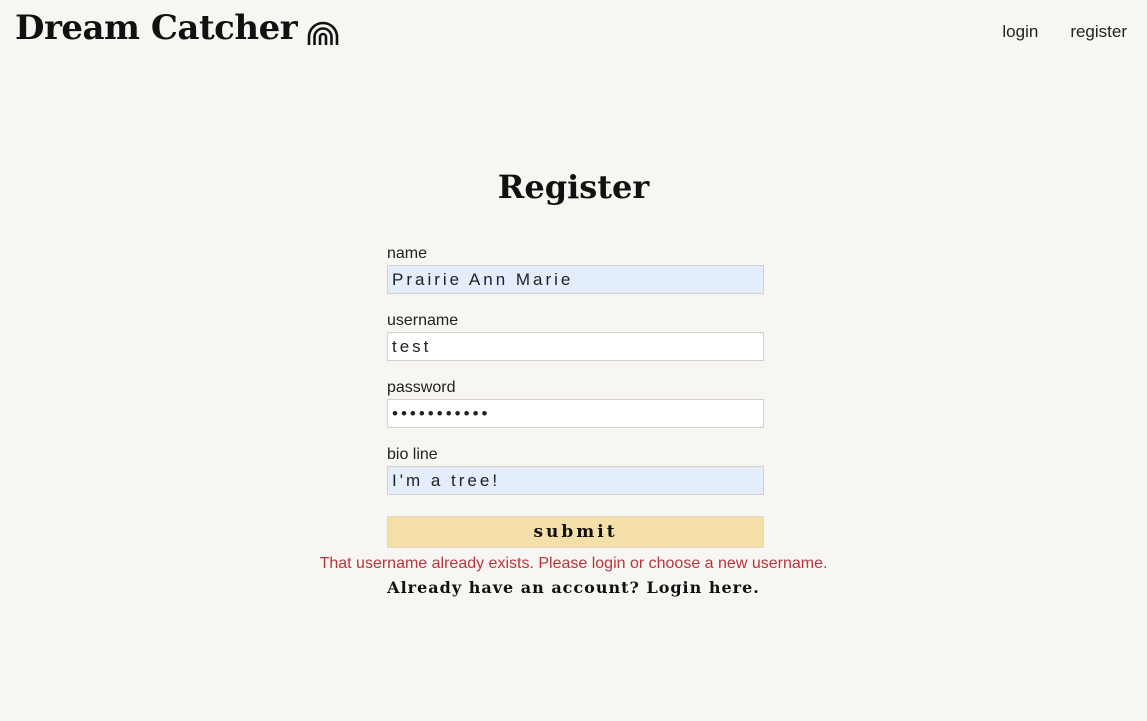  What do you see at coordinates (1020, 32) in the screenshot?
I see `nav-login-link: login` at bounding box center [1020, 32].